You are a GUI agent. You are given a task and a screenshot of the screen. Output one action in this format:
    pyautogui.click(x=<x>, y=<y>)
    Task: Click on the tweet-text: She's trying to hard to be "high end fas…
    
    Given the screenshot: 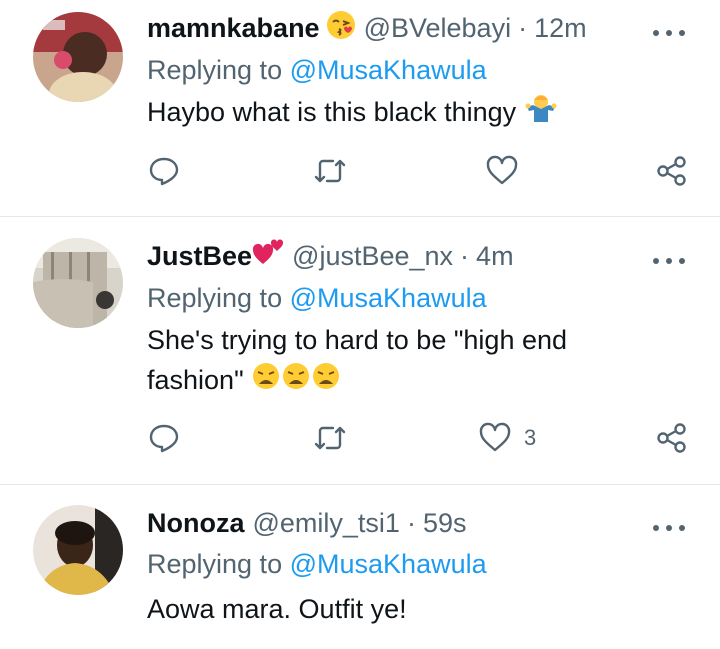 What is the action you would take?
    pyautogui.click(x=407, y=361)
    